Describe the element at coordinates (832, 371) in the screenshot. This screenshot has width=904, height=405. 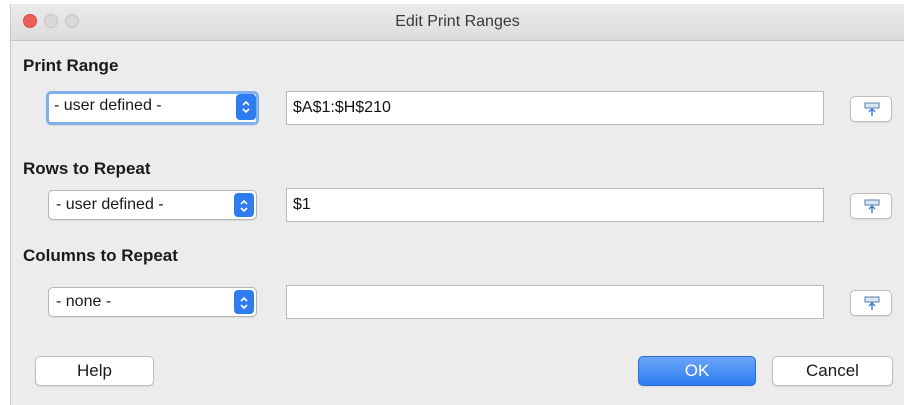
I see `cancel-button: Cancel` at that location.